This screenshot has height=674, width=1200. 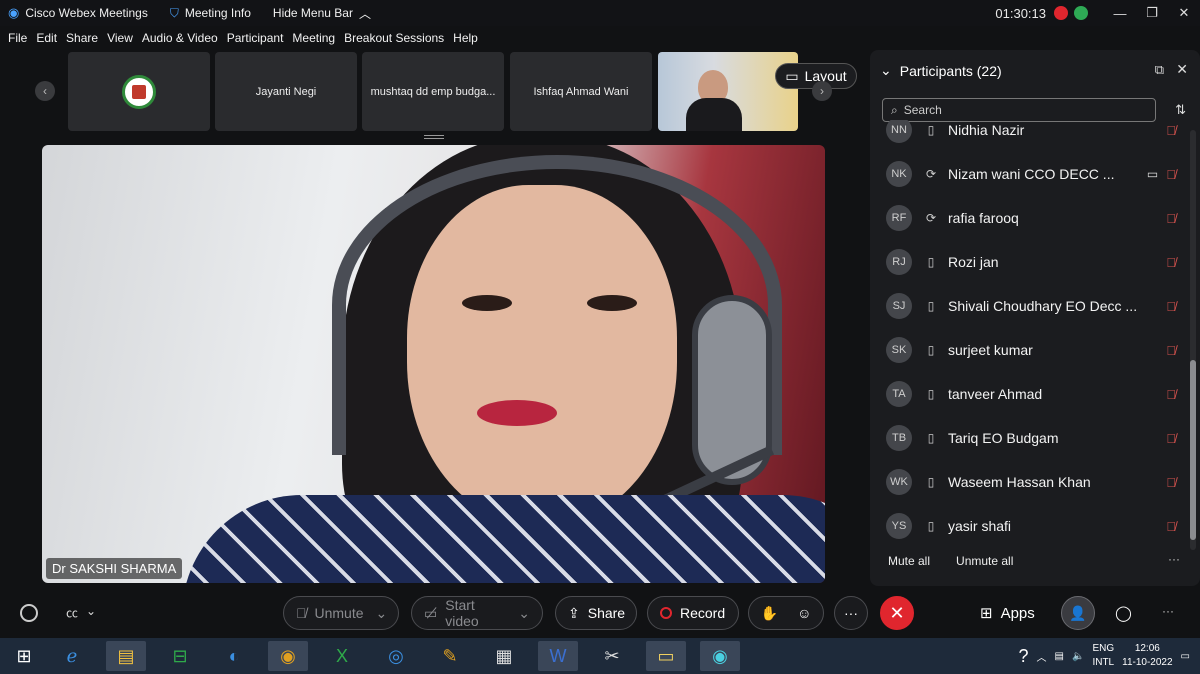 What do you see at coordinates (1152, 13) in the screenshot?
I see `maximize-button: ❐` at bounding box center [1152, 13].